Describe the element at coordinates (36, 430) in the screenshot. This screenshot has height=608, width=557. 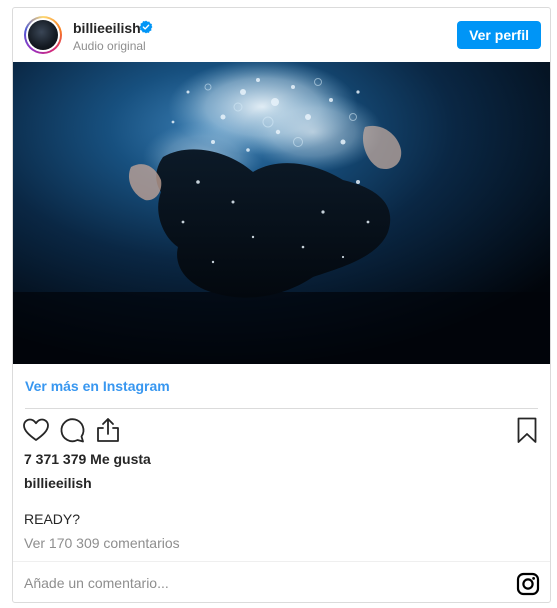
I see `heart-icon` at that location.